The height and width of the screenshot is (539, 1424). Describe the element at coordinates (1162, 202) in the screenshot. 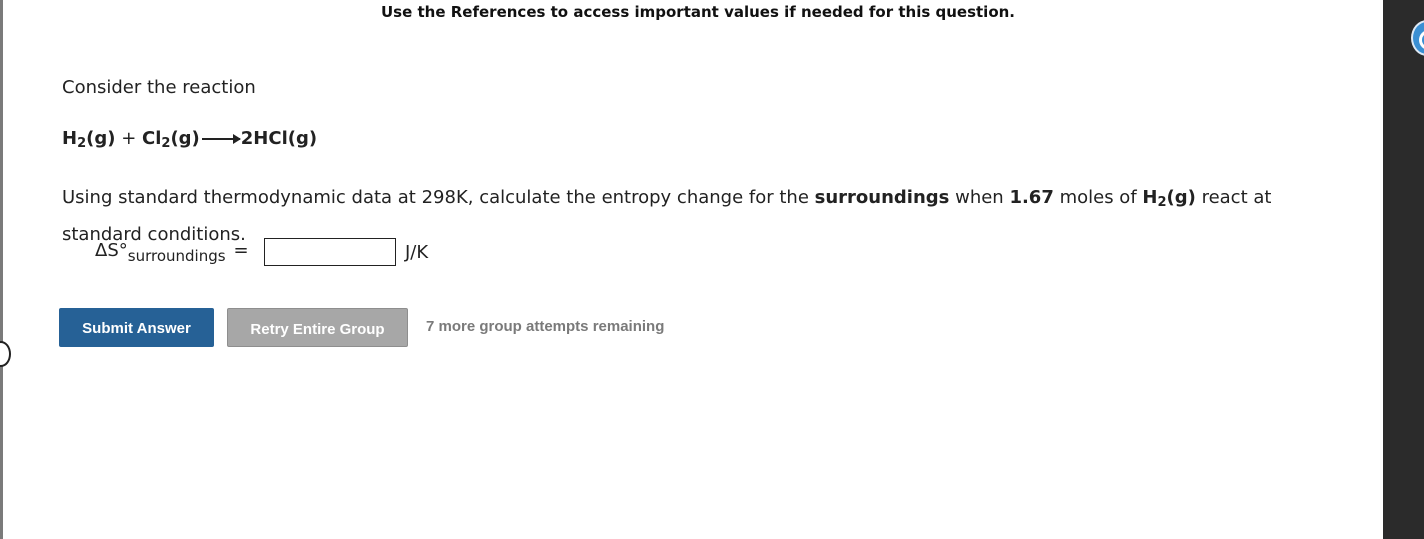

I see `prompt-species-subscript: 2` at that location.